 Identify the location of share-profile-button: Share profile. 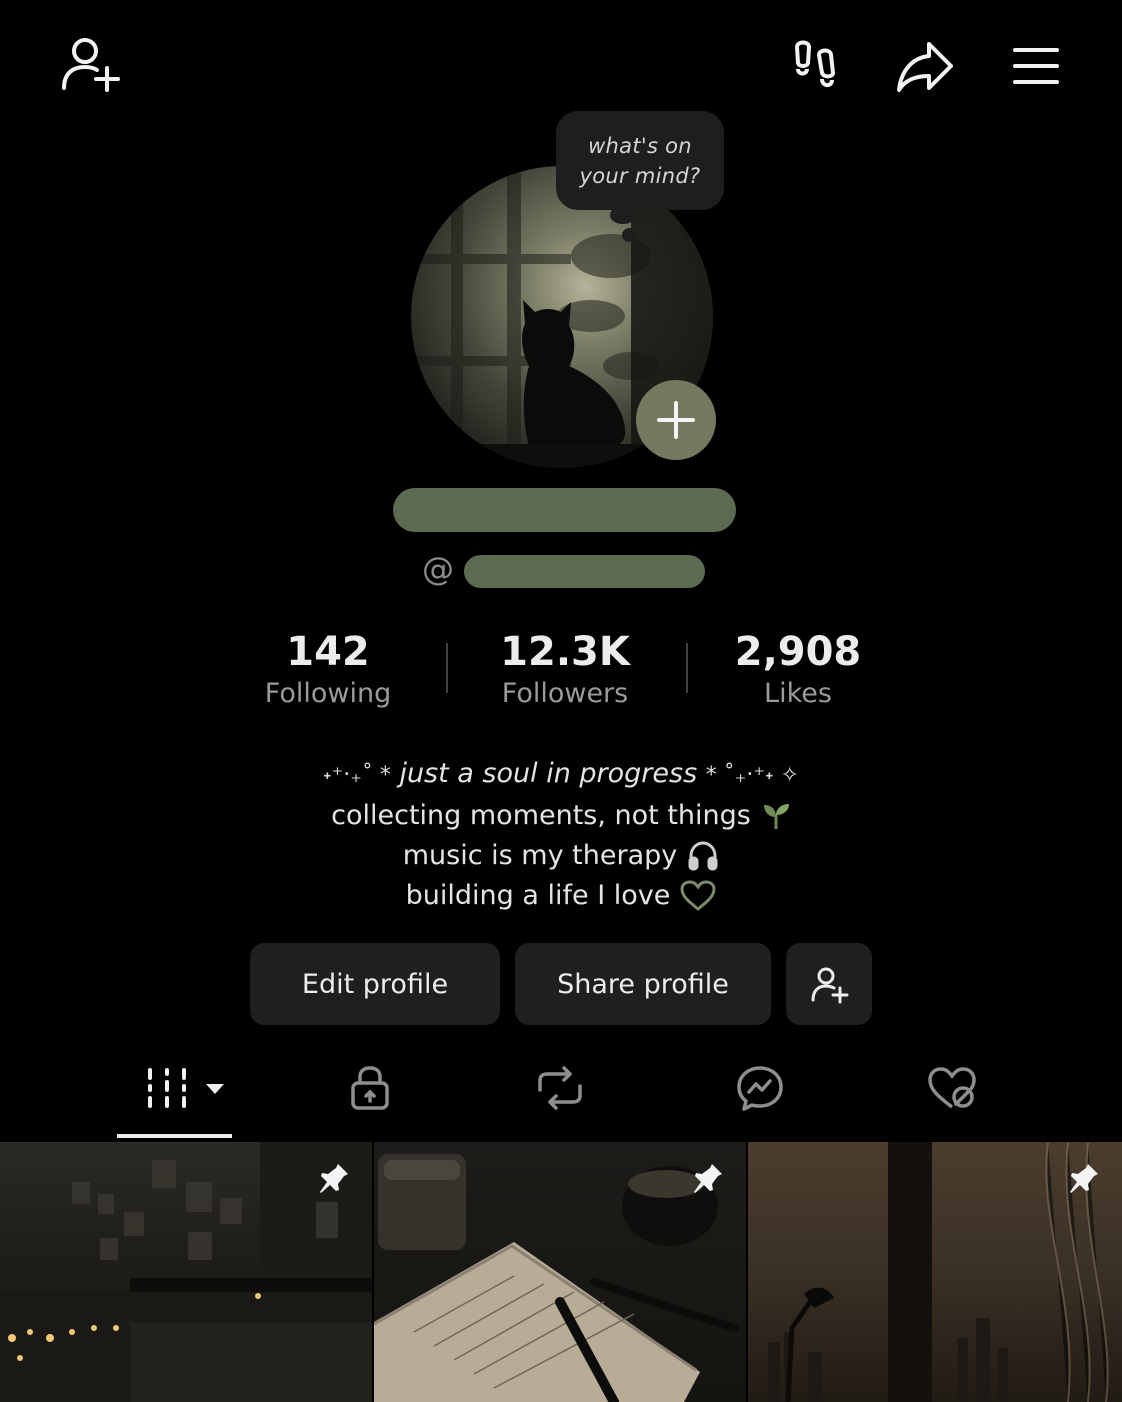
(643, 984).